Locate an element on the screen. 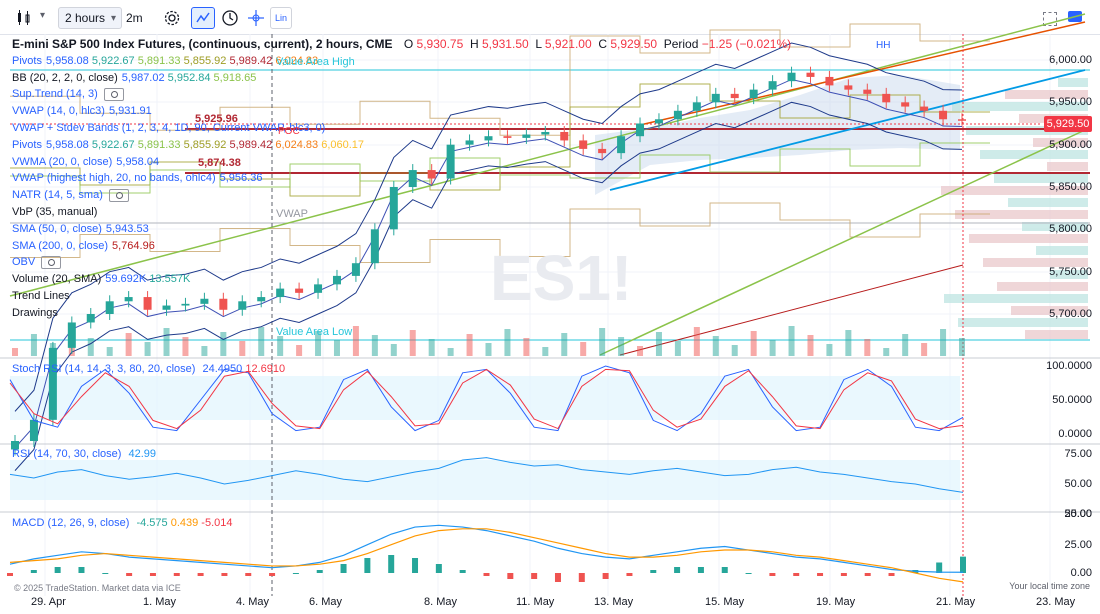 The height and width of the screenshot is (614, 1100). legend-name: BB (20, 2, 2, 0, close) is located at coordinates (65, 77).